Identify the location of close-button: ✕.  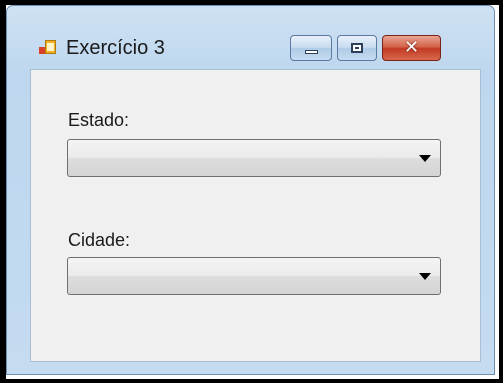
(411, 48).